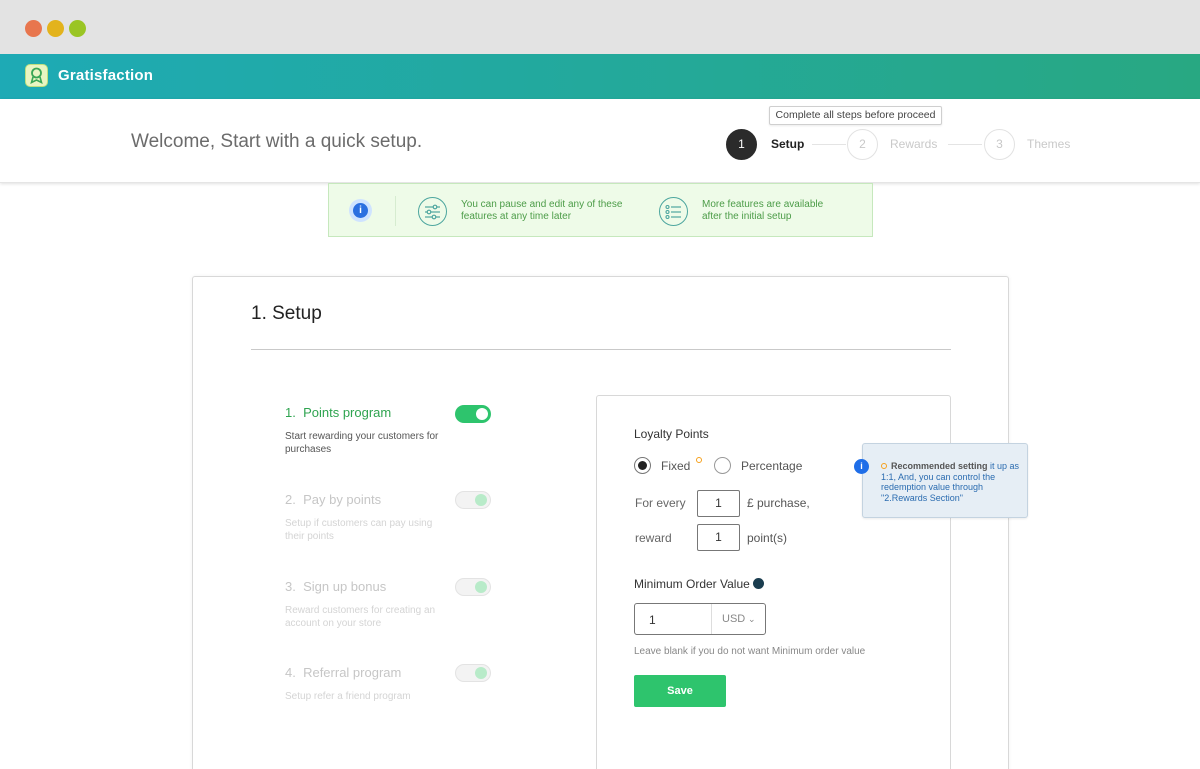 This screenshot has width=1200, height=769. Describe the element at coordinates (473, 500) in the screenshot. I see `pay-by-points-toggle` at that location.